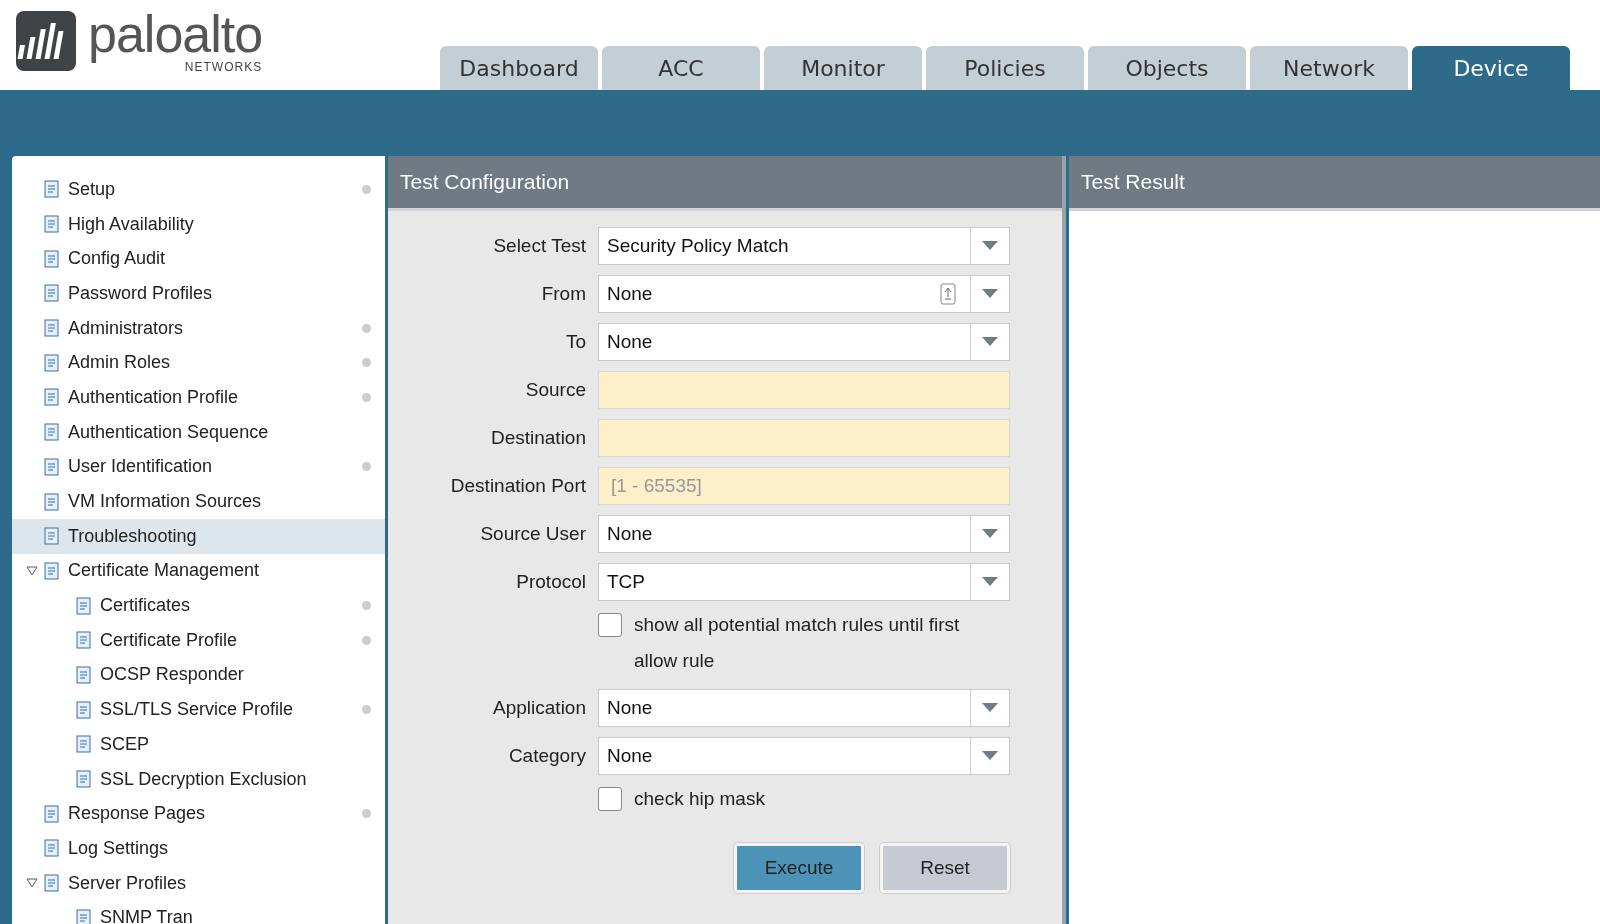 The image size is (1600, 924). Describe the element at coordinates (198, 328) in the screenshot. I see `sidebar-item: Administrators` at that location.